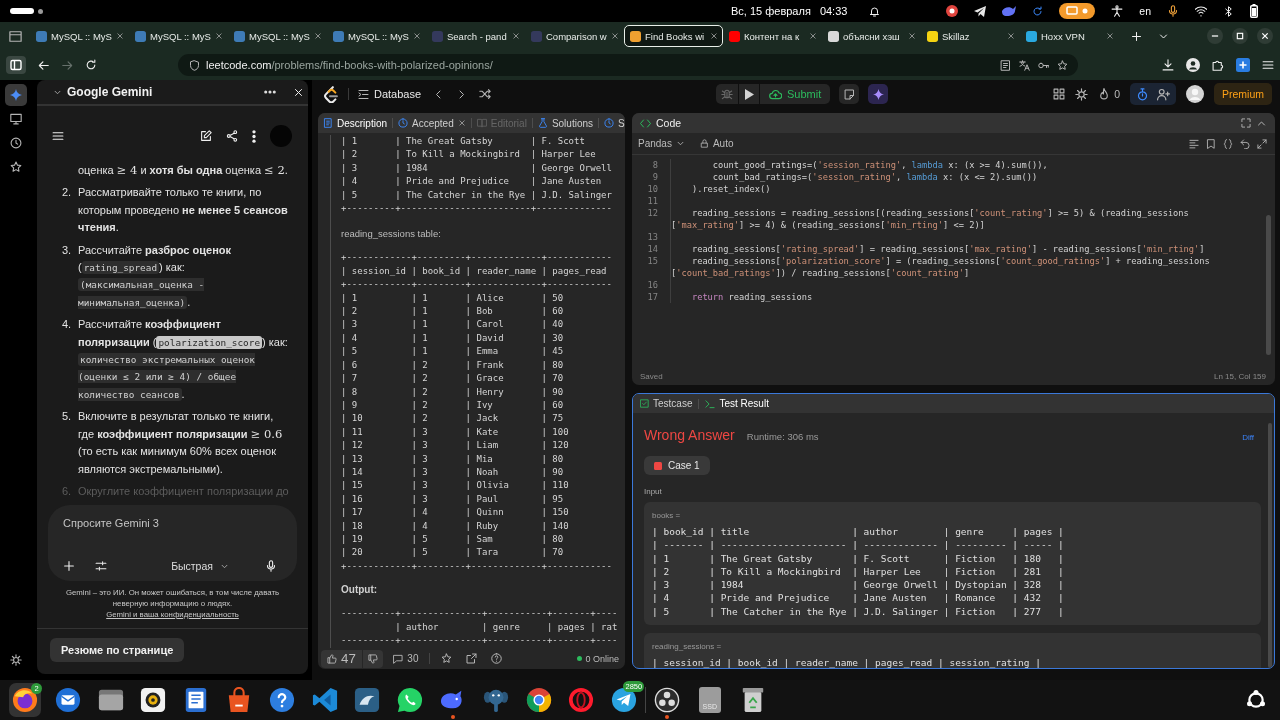 Image resolution: width=1280 pixels, height=720 pixels. I want to click on run-button, so click(749, 94).